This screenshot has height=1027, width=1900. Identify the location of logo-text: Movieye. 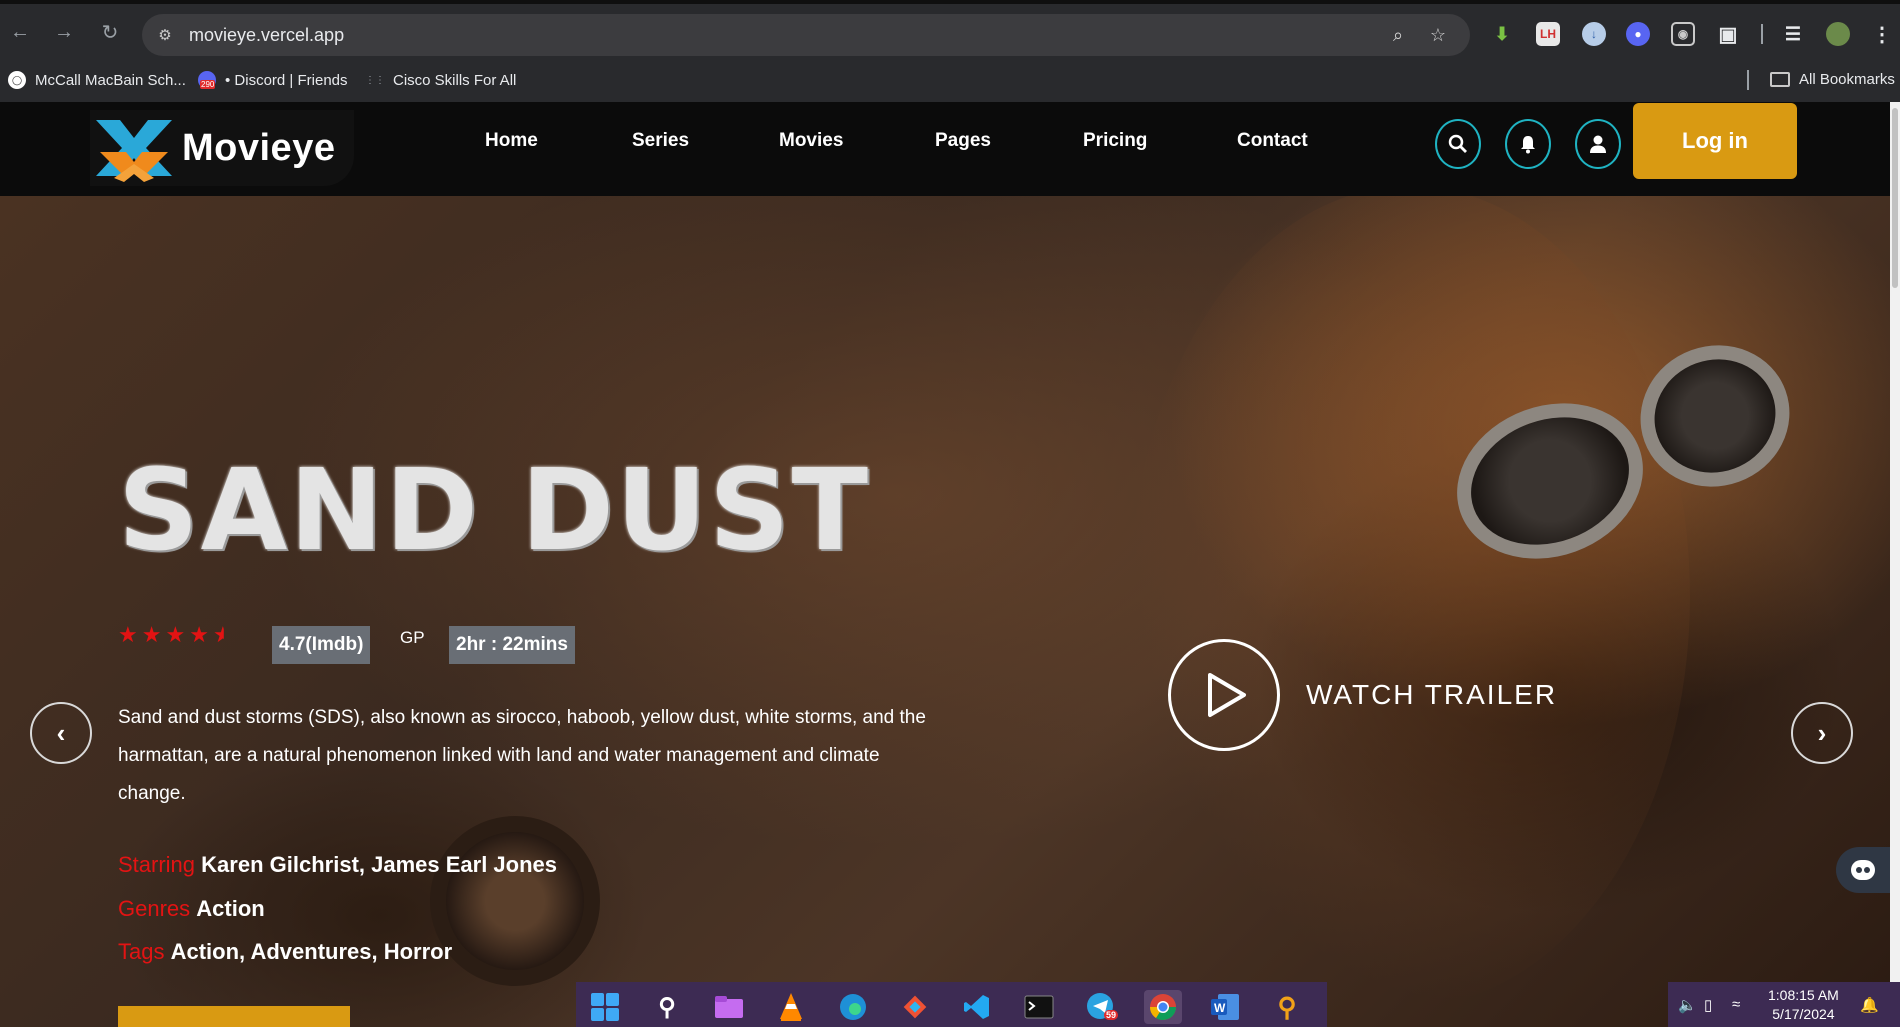
(259, 147).